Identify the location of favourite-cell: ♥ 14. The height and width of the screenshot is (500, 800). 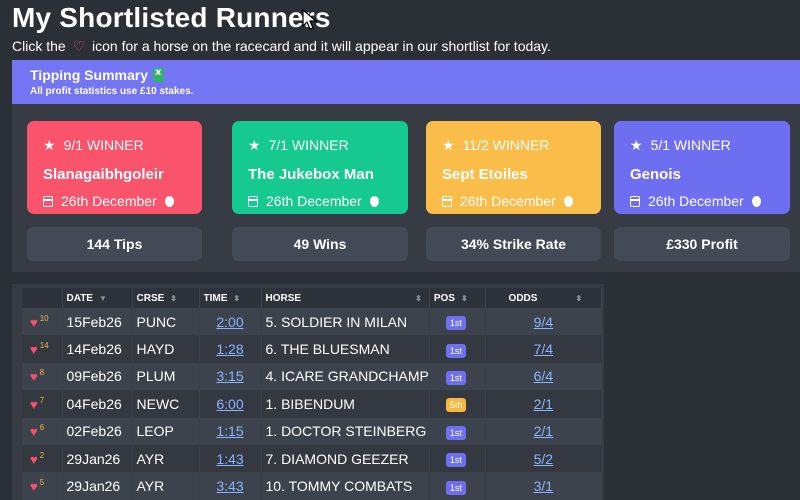
(42, 349).